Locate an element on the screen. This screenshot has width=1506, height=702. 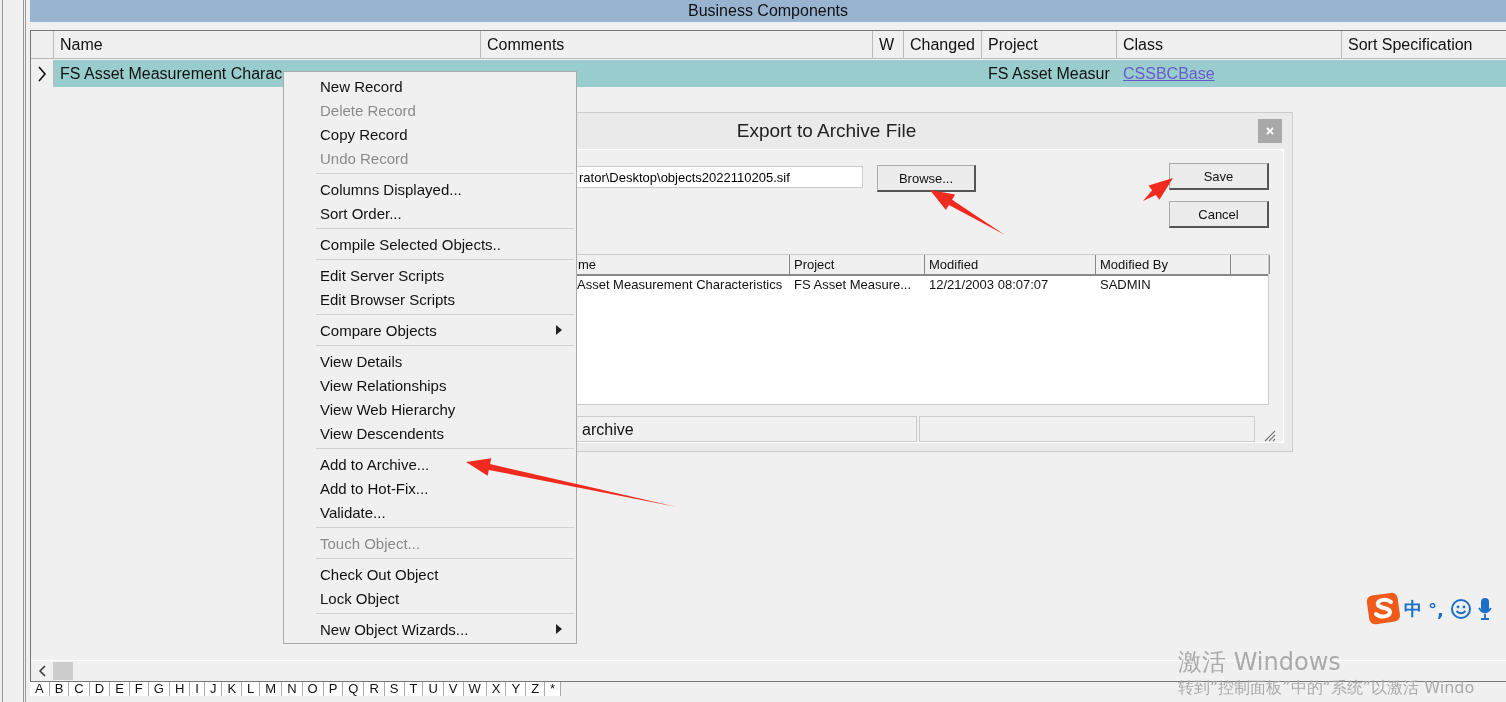
menu-item-label: View Details is located at coordinates (361, 361).